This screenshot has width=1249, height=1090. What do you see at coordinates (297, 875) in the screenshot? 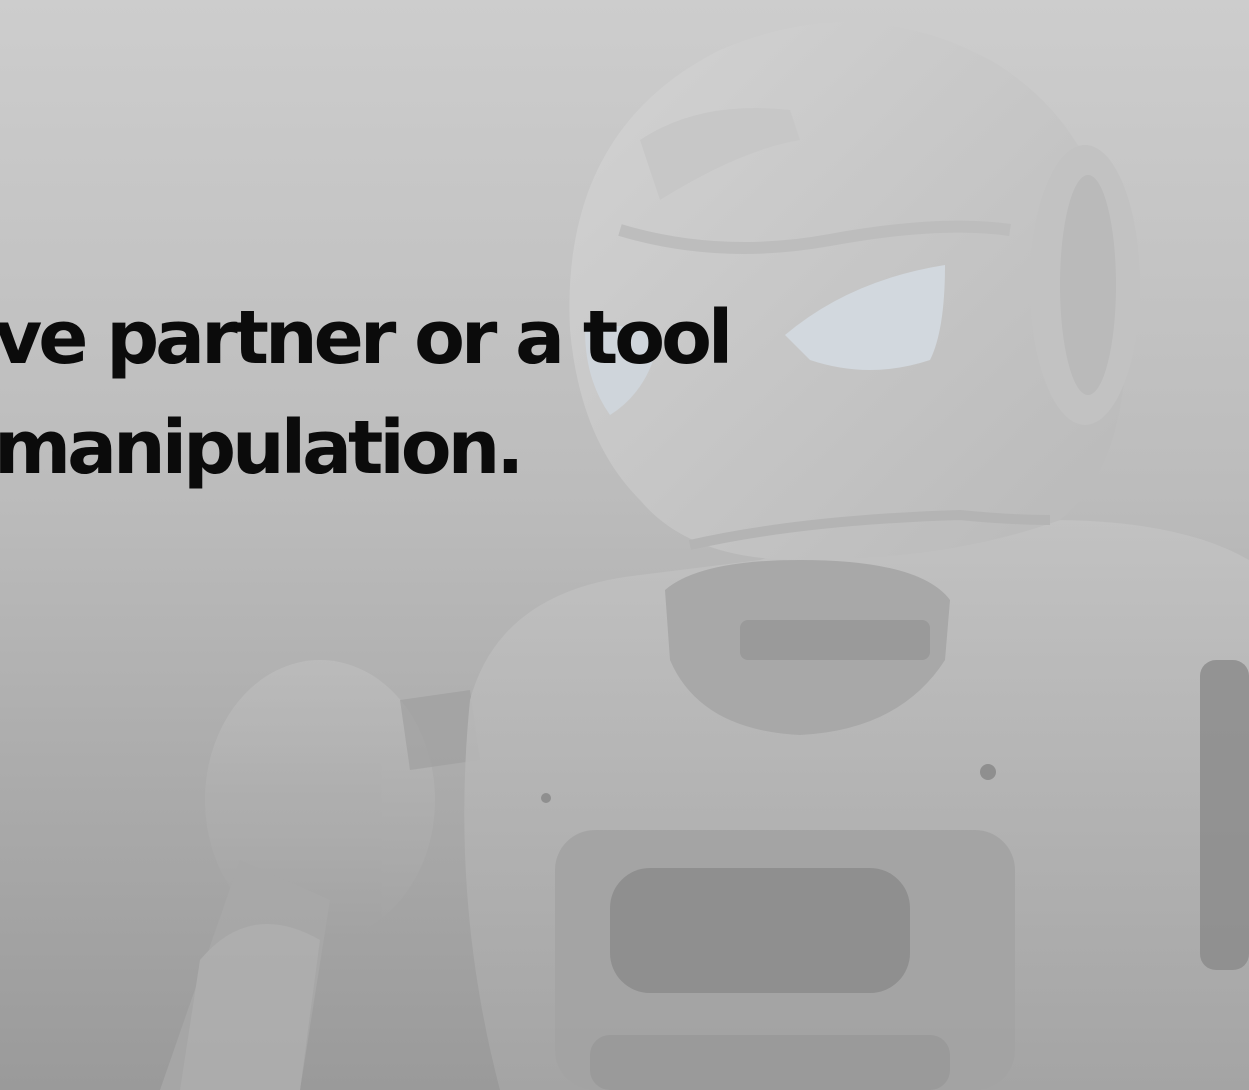
I see `robot-hand` at bounding box center [297, 875].